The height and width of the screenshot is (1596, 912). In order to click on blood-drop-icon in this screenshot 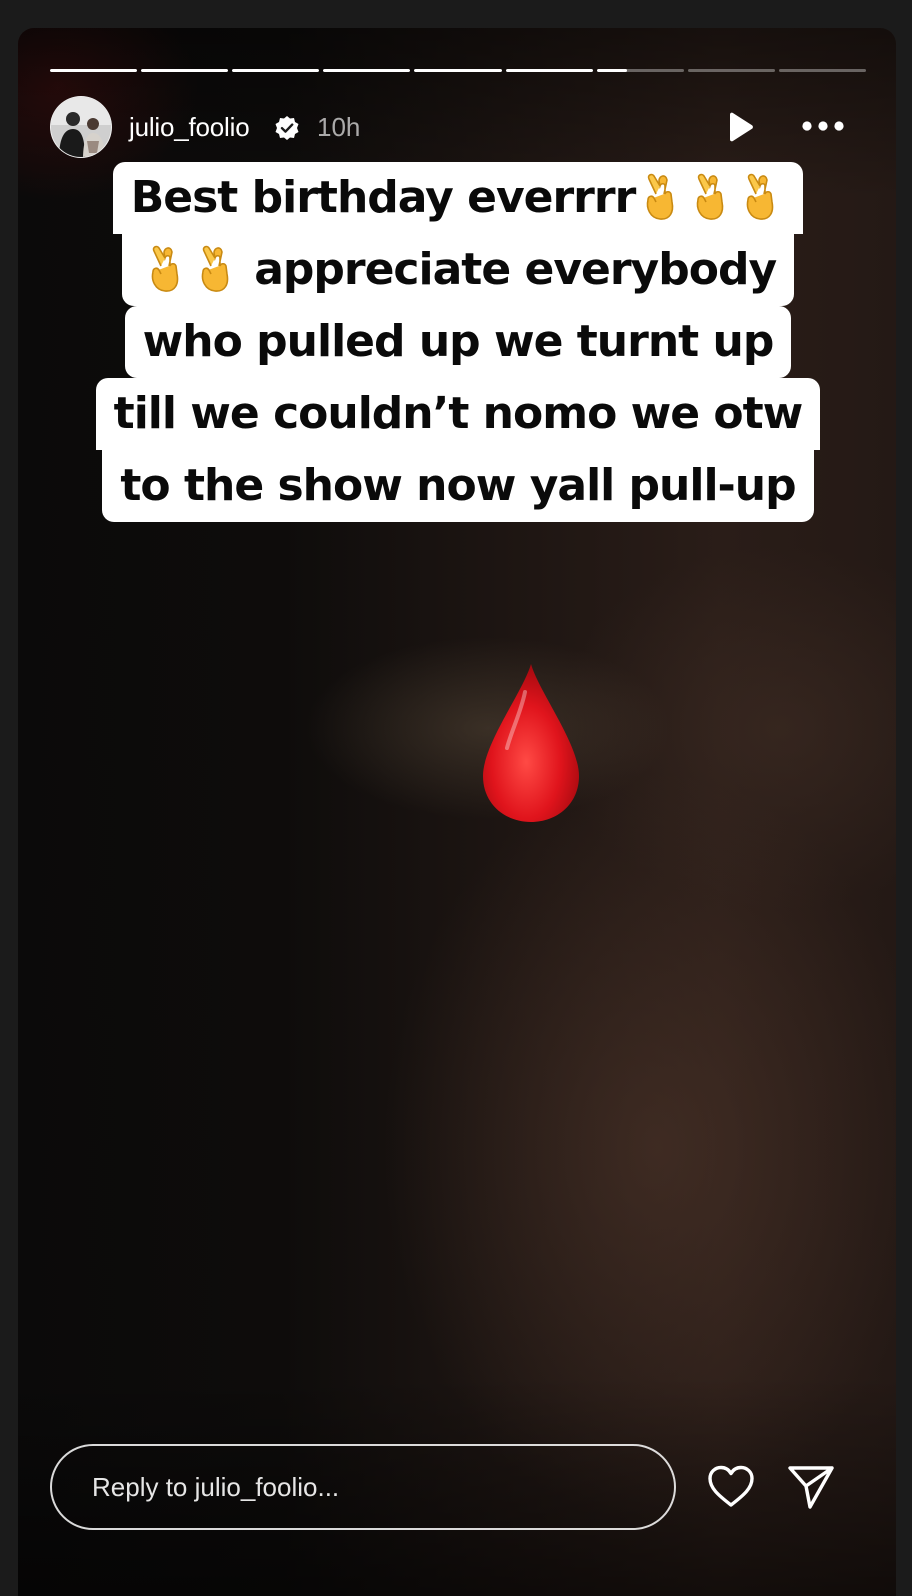, I will do `click(531, 743)`.